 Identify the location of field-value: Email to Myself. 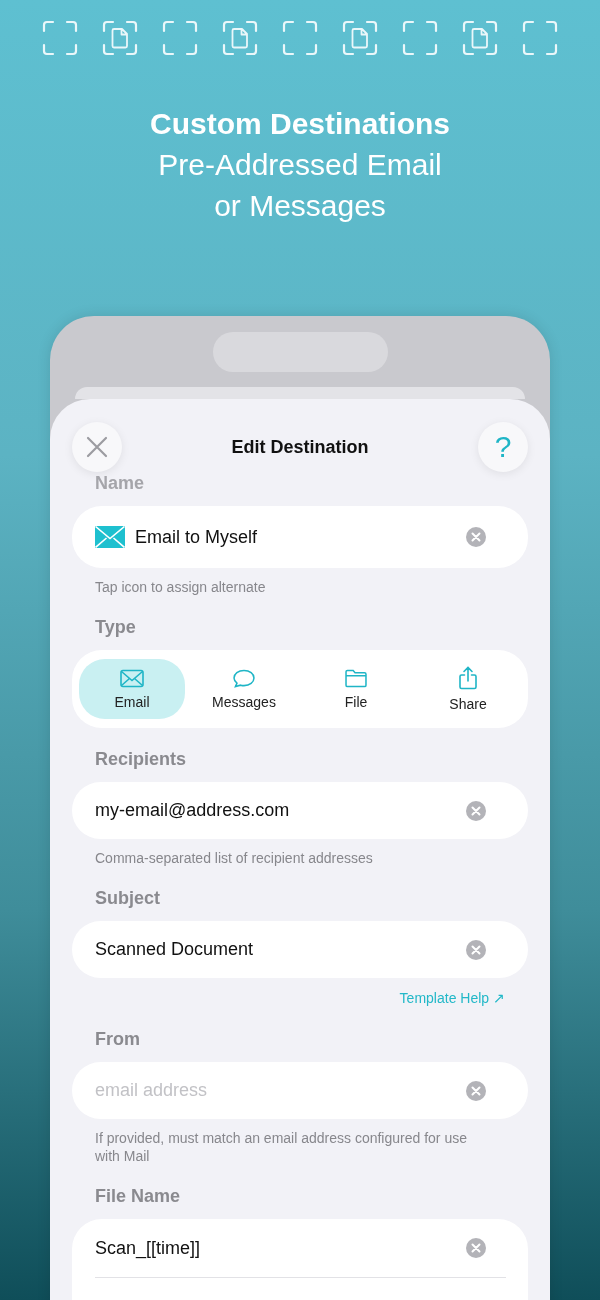
(197, 537).